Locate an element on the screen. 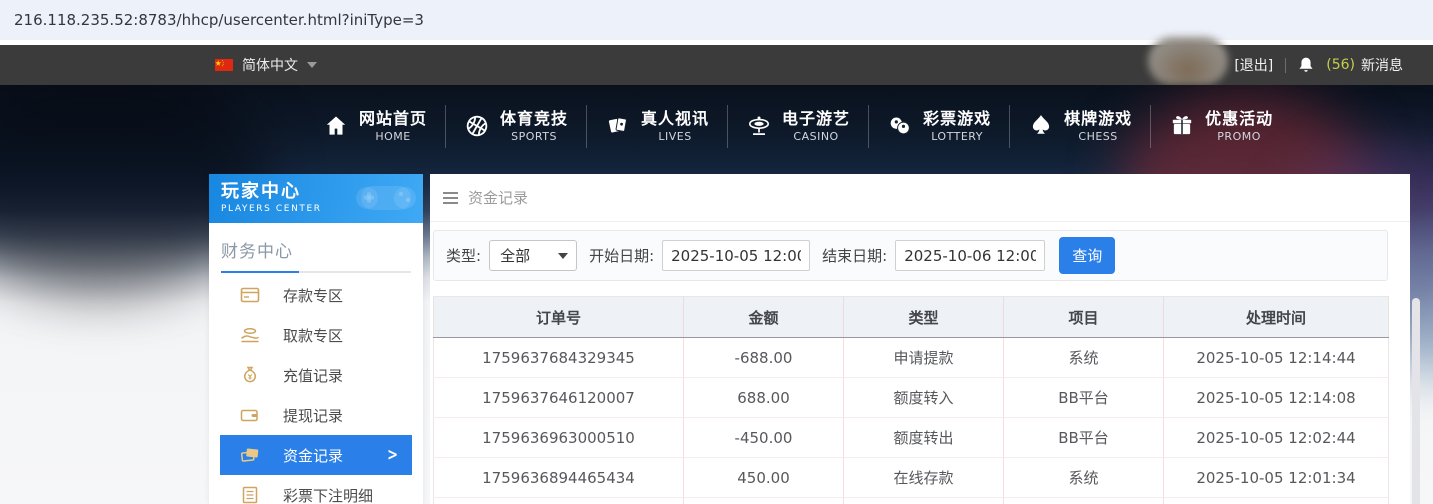 This screenshot has width=1433, height=504. sidebar: 玩家中心 PLAYERS CENTER 财务中心 存款专区> is located at coordinates (316, 339).